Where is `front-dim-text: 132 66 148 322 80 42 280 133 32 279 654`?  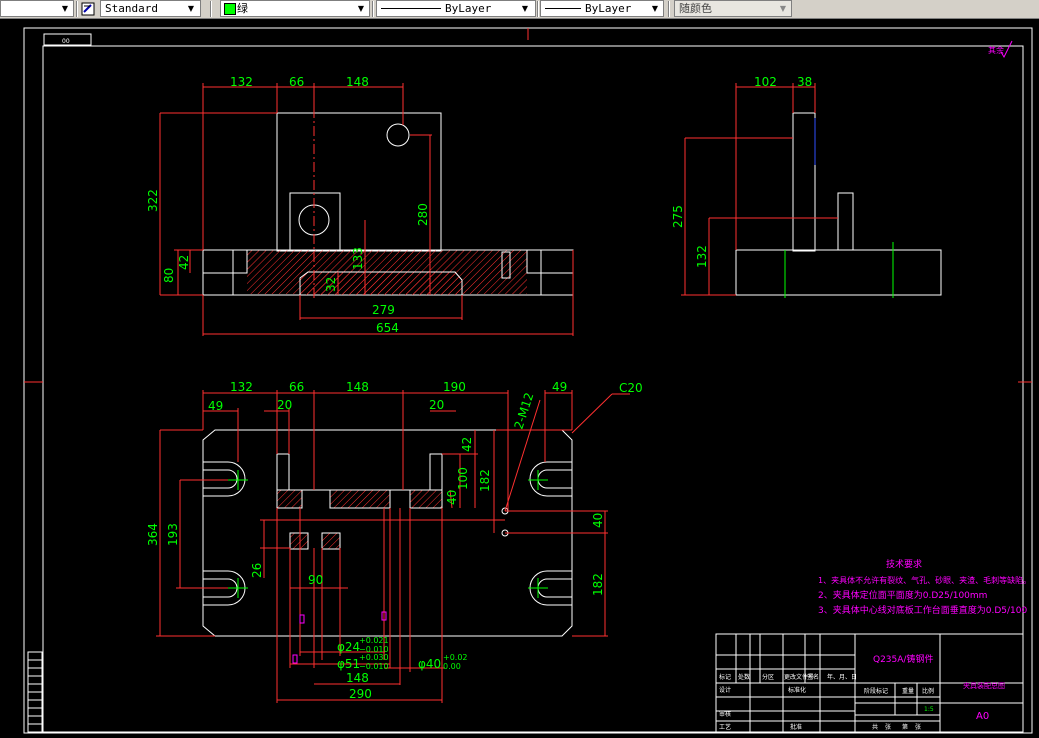 front-dim-text: 132 66 148 322 80 42 280 133 32 279 654 is located at coordinates (288, 205).